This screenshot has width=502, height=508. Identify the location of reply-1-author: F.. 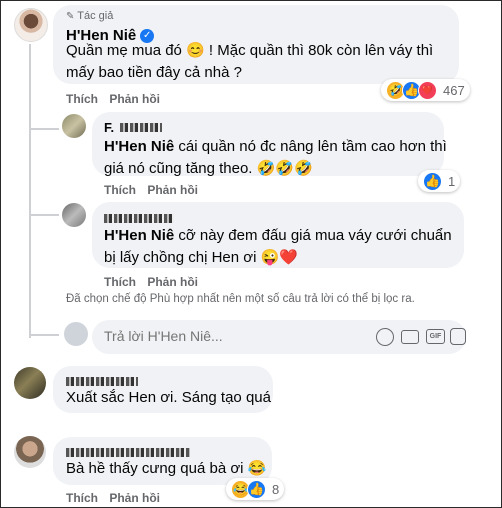
(133, 127).